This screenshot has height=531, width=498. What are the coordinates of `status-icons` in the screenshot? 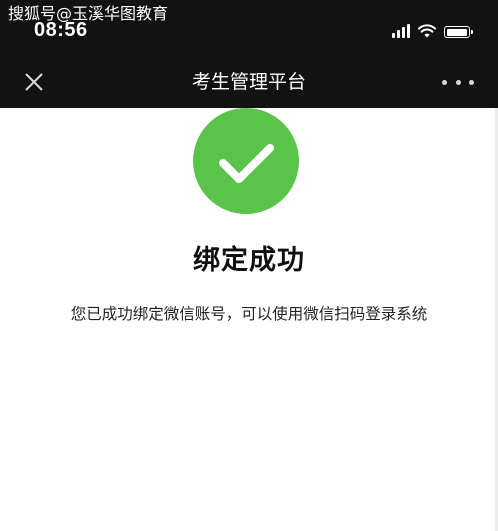 It's located at (432, 30).